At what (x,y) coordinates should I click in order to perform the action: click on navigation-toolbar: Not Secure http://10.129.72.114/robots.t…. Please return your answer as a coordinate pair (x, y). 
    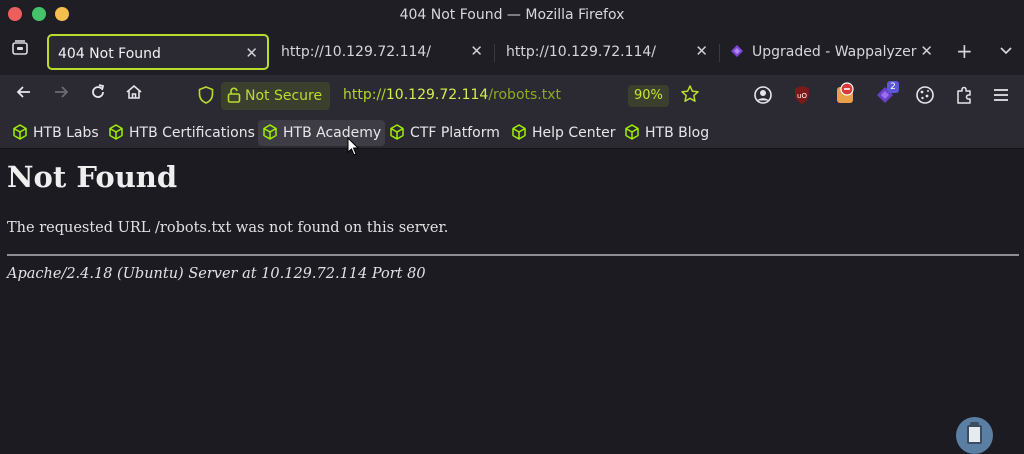
    Looking at the image, I should click on (512, 96).